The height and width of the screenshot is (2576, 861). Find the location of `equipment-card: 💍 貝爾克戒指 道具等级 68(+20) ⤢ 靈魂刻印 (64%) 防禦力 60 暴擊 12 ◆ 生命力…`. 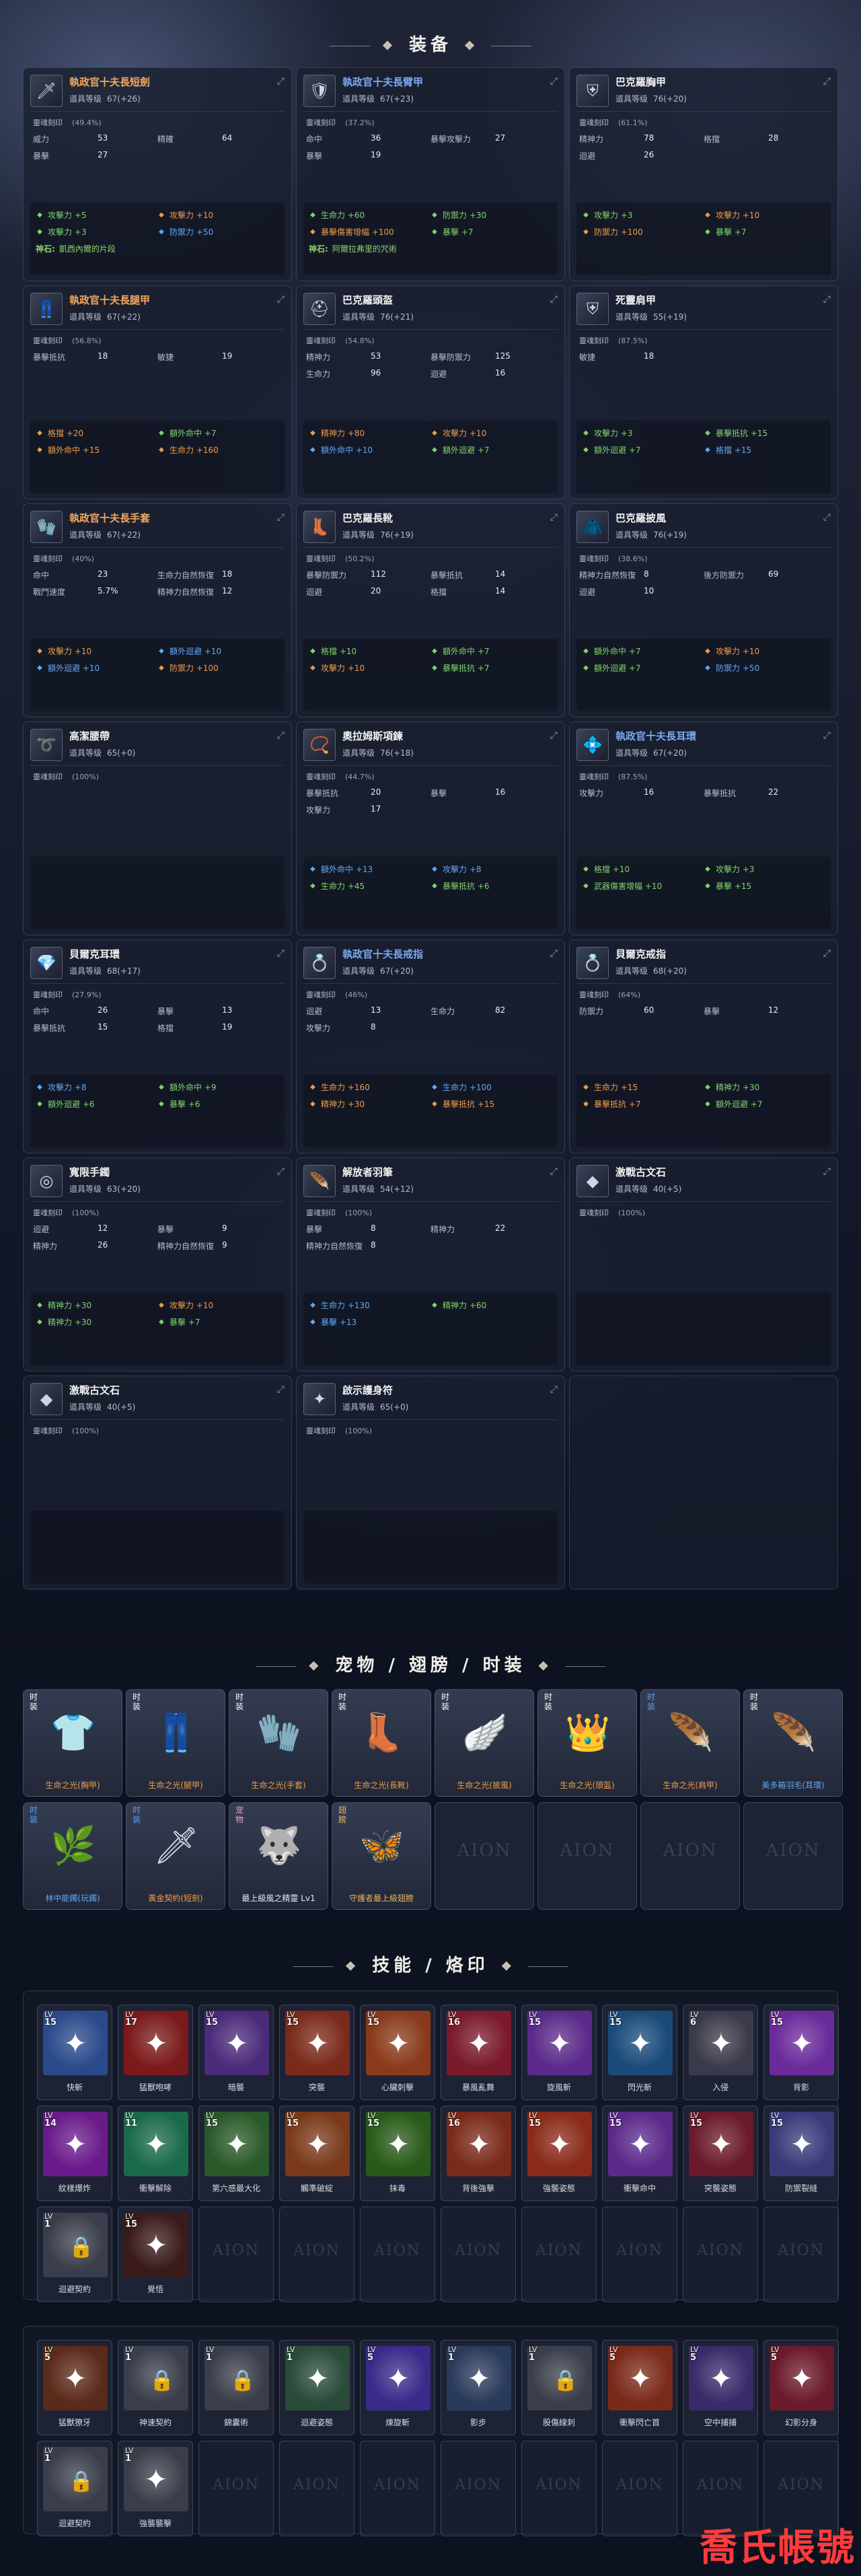

equipment-card: 💍 貝爾克戒指 道具等级 68(+20) ⤢ 靈魂刻印 (64%) 防禦力 60 暴擊 12 ◆ 生命力… is located at coordinates (703, 1046).